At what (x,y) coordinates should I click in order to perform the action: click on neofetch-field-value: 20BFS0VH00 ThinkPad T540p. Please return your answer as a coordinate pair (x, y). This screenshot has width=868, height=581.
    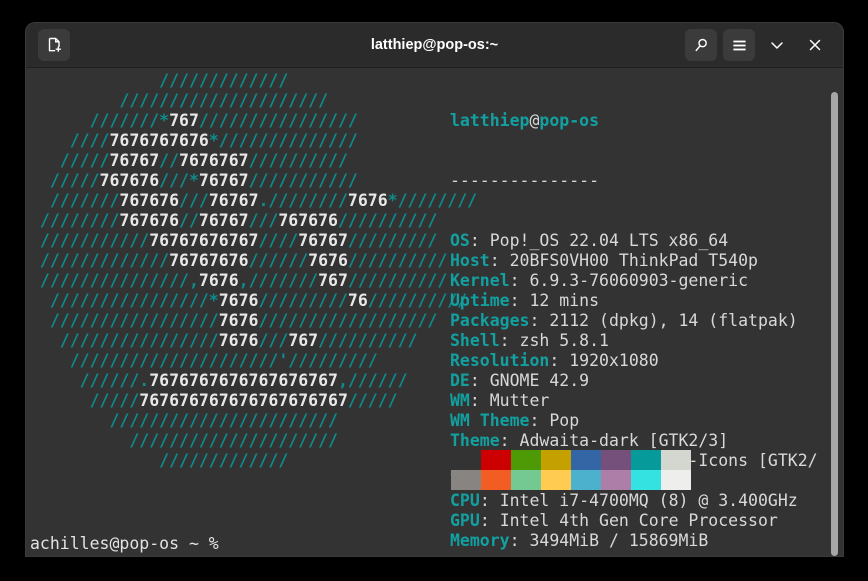
    Looking at the image, I should click on (633, 260).